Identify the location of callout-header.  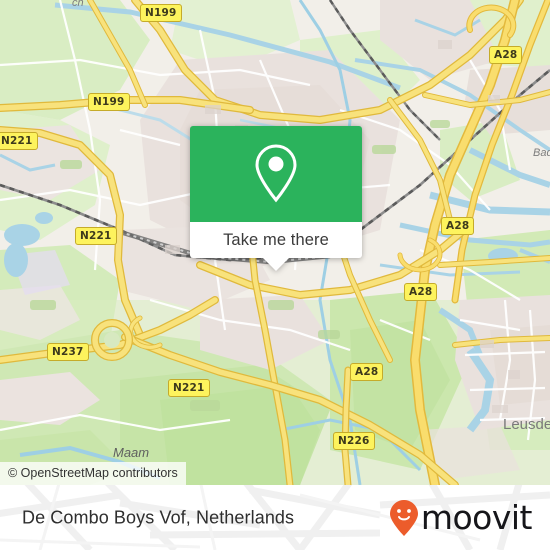
(276, 174).